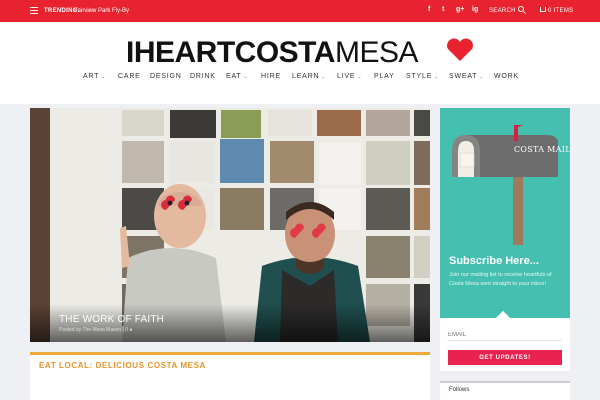 The height and width of the screenshot is (400, 600). What do you see at coordinates (459, 390) in the screenshot?
I see `follows-title: Follows` at bounding box center [459, 390].